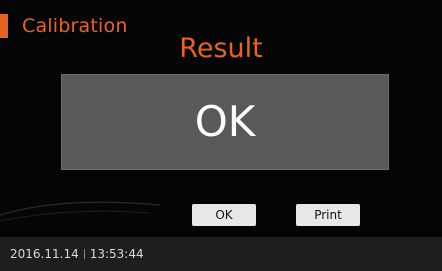  What do you see at coordinates (116, 254) in the screenshot?
I see `status-time: 13:53:44` at bounding box center [116, 254].